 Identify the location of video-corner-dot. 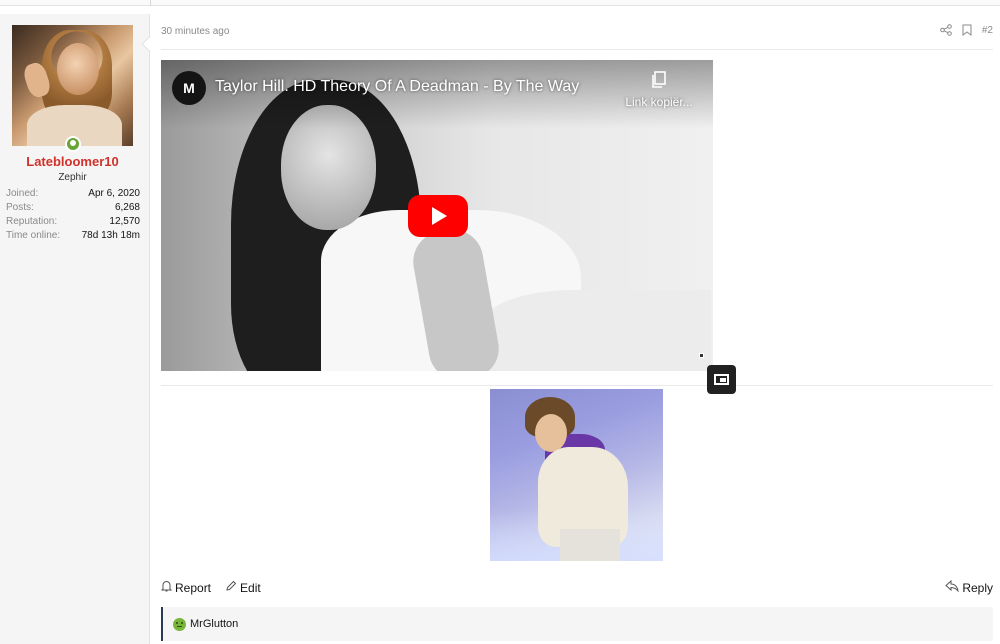
(701, 355).